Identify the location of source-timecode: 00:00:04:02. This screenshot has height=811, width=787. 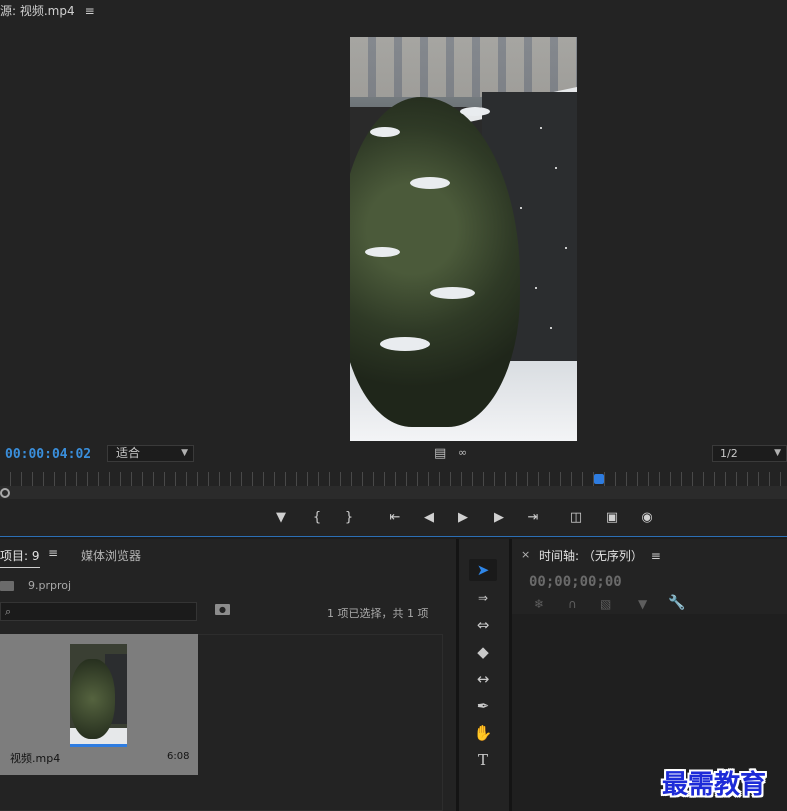
(48, 454).